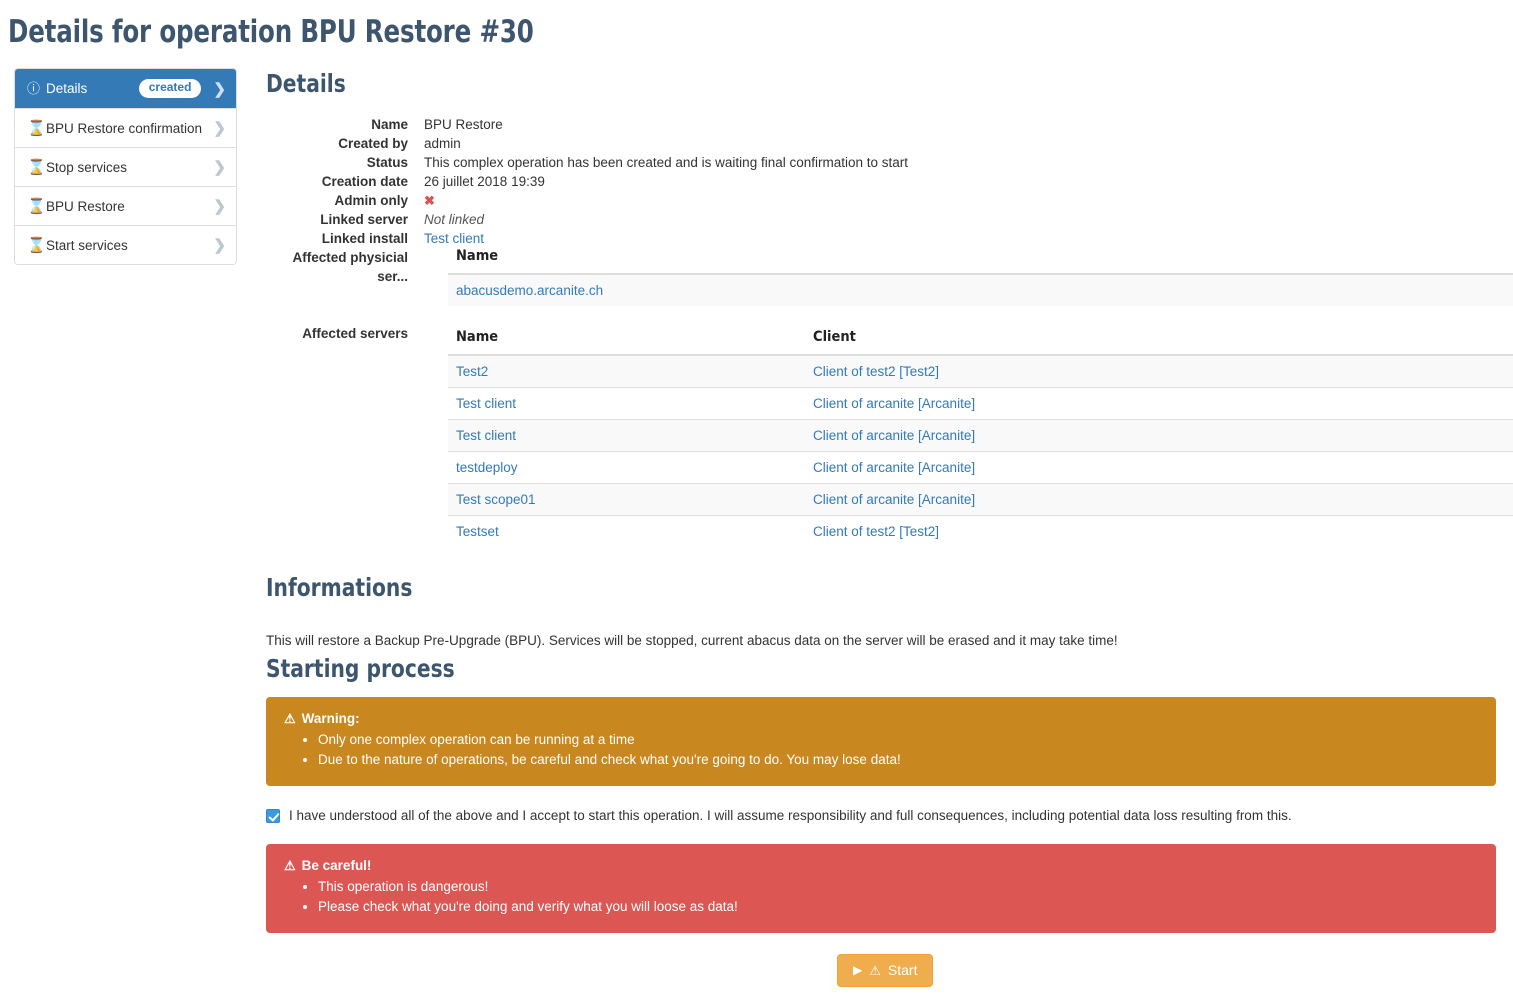 The image size is (1513, 1007). What do you see at coordinates (881, 718) in the screenshot?
I see `warning-alert-title: ⚠ Warning:` at bounding box center [881, 718].